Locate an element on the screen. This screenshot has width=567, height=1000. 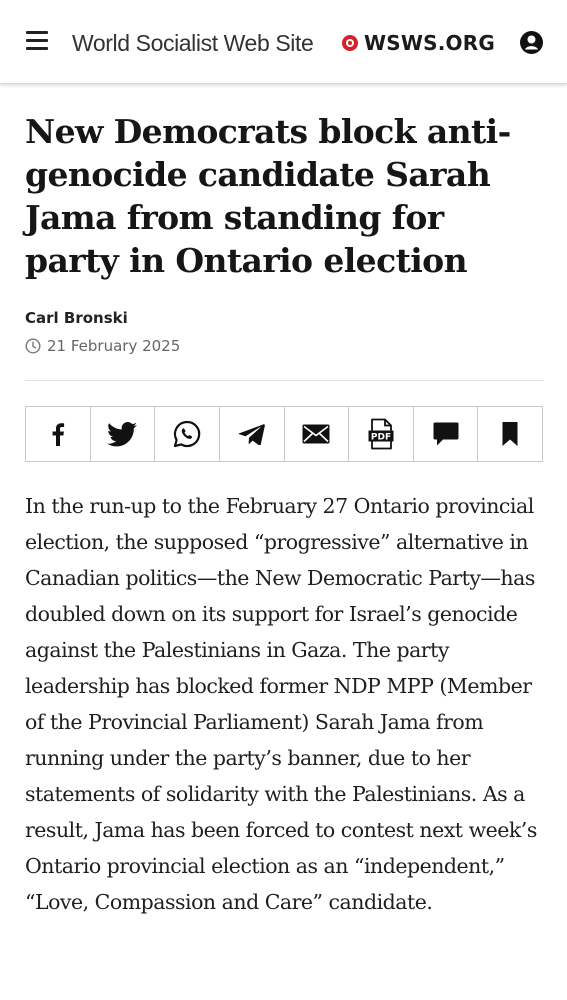
bookmark-icon is located at coordinates (510, 434).